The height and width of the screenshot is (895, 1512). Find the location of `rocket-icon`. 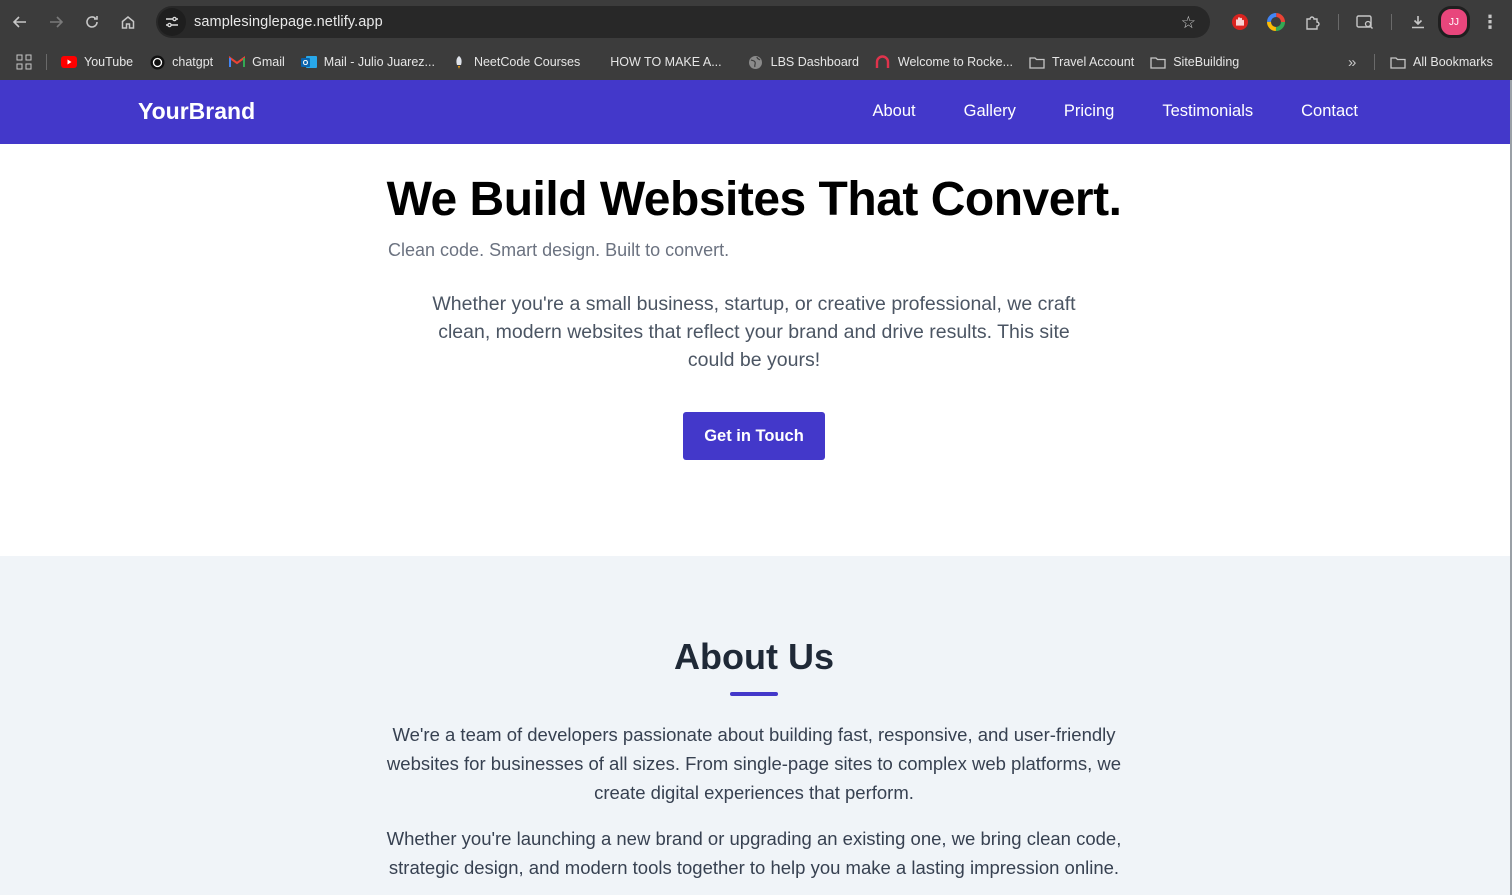

rocket-icon is located at coordinates (459, 62).